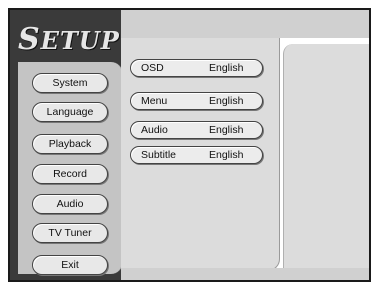 The image size is (379, 287). I want to click on menu-audio-button: Audio, so click(70, 204).